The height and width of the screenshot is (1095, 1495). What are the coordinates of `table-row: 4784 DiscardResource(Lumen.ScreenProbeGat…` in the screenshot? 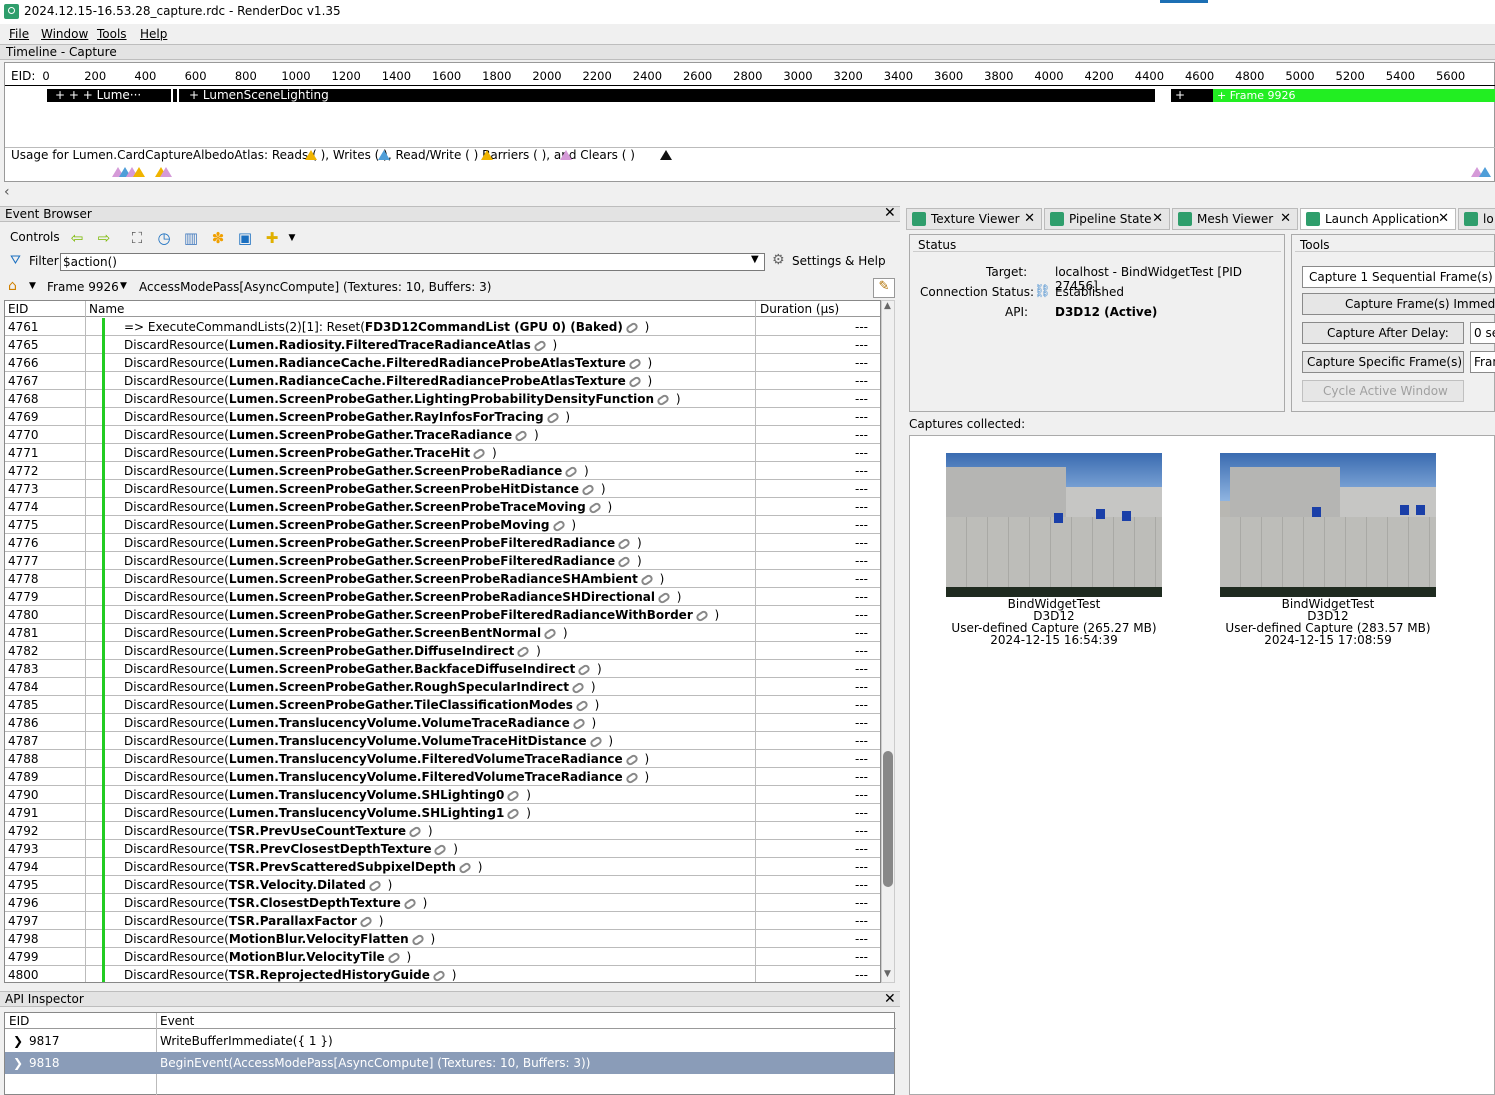 It's located at (442, 687).